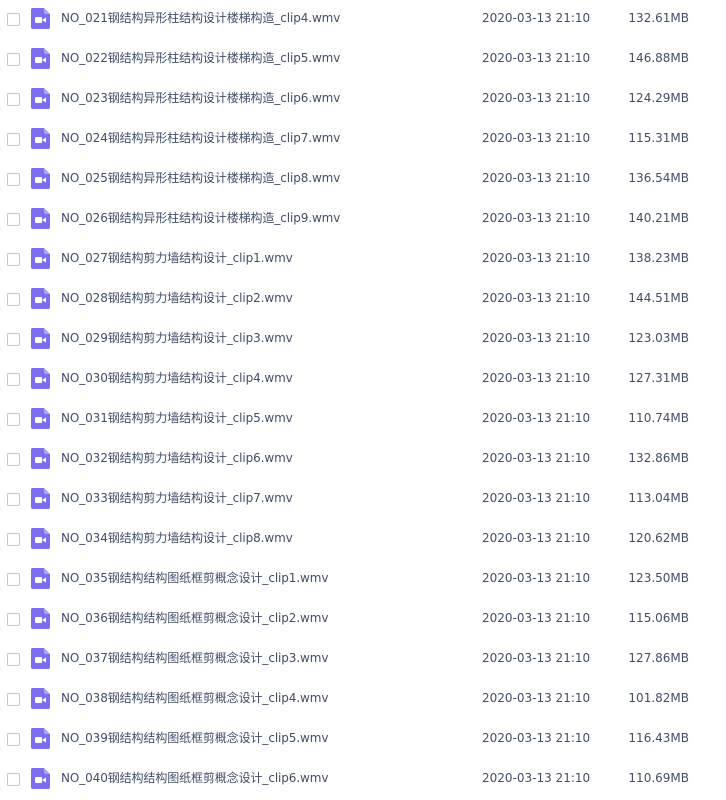  I want to click on file-name: NO_025钢结构异形柱结构设计楼梯构造_clip8.wmv, so click(200, 178).